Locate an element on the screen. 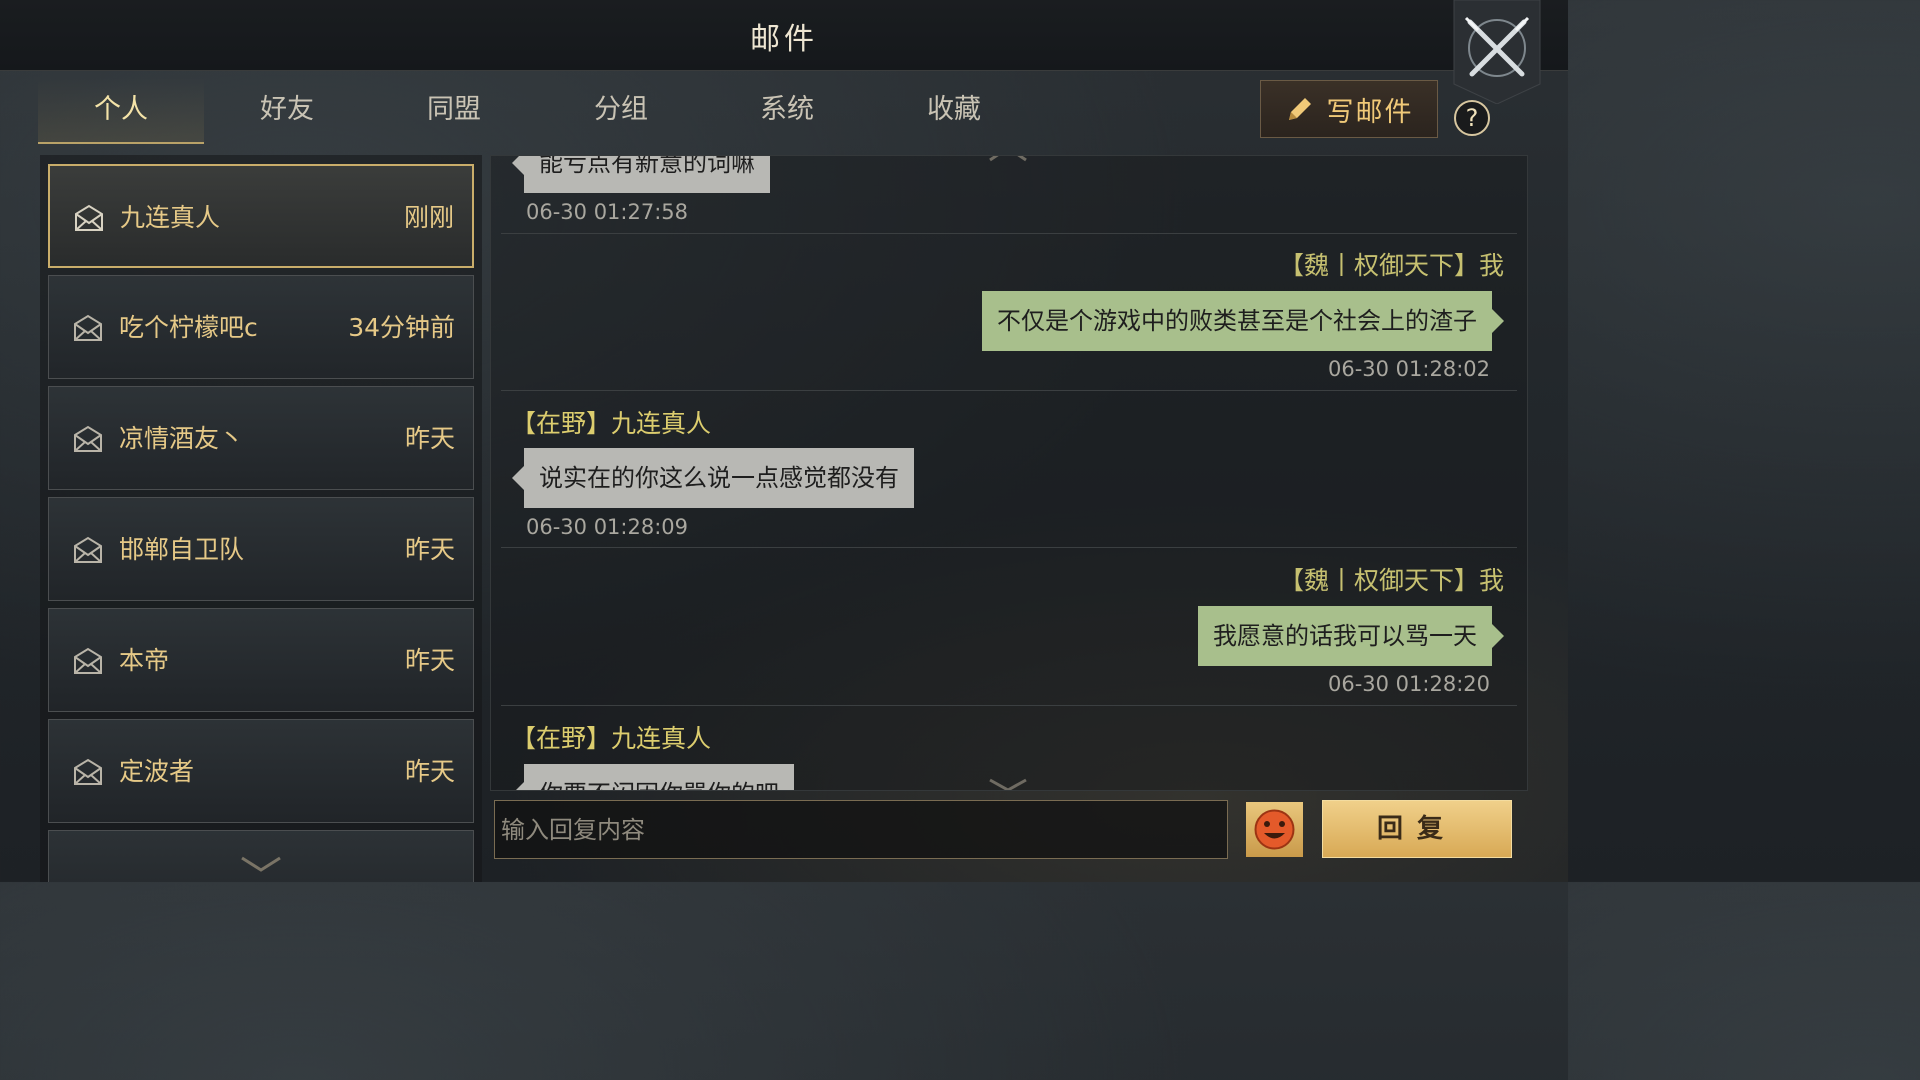  emoji-button is located at coordinates (1274, 829).